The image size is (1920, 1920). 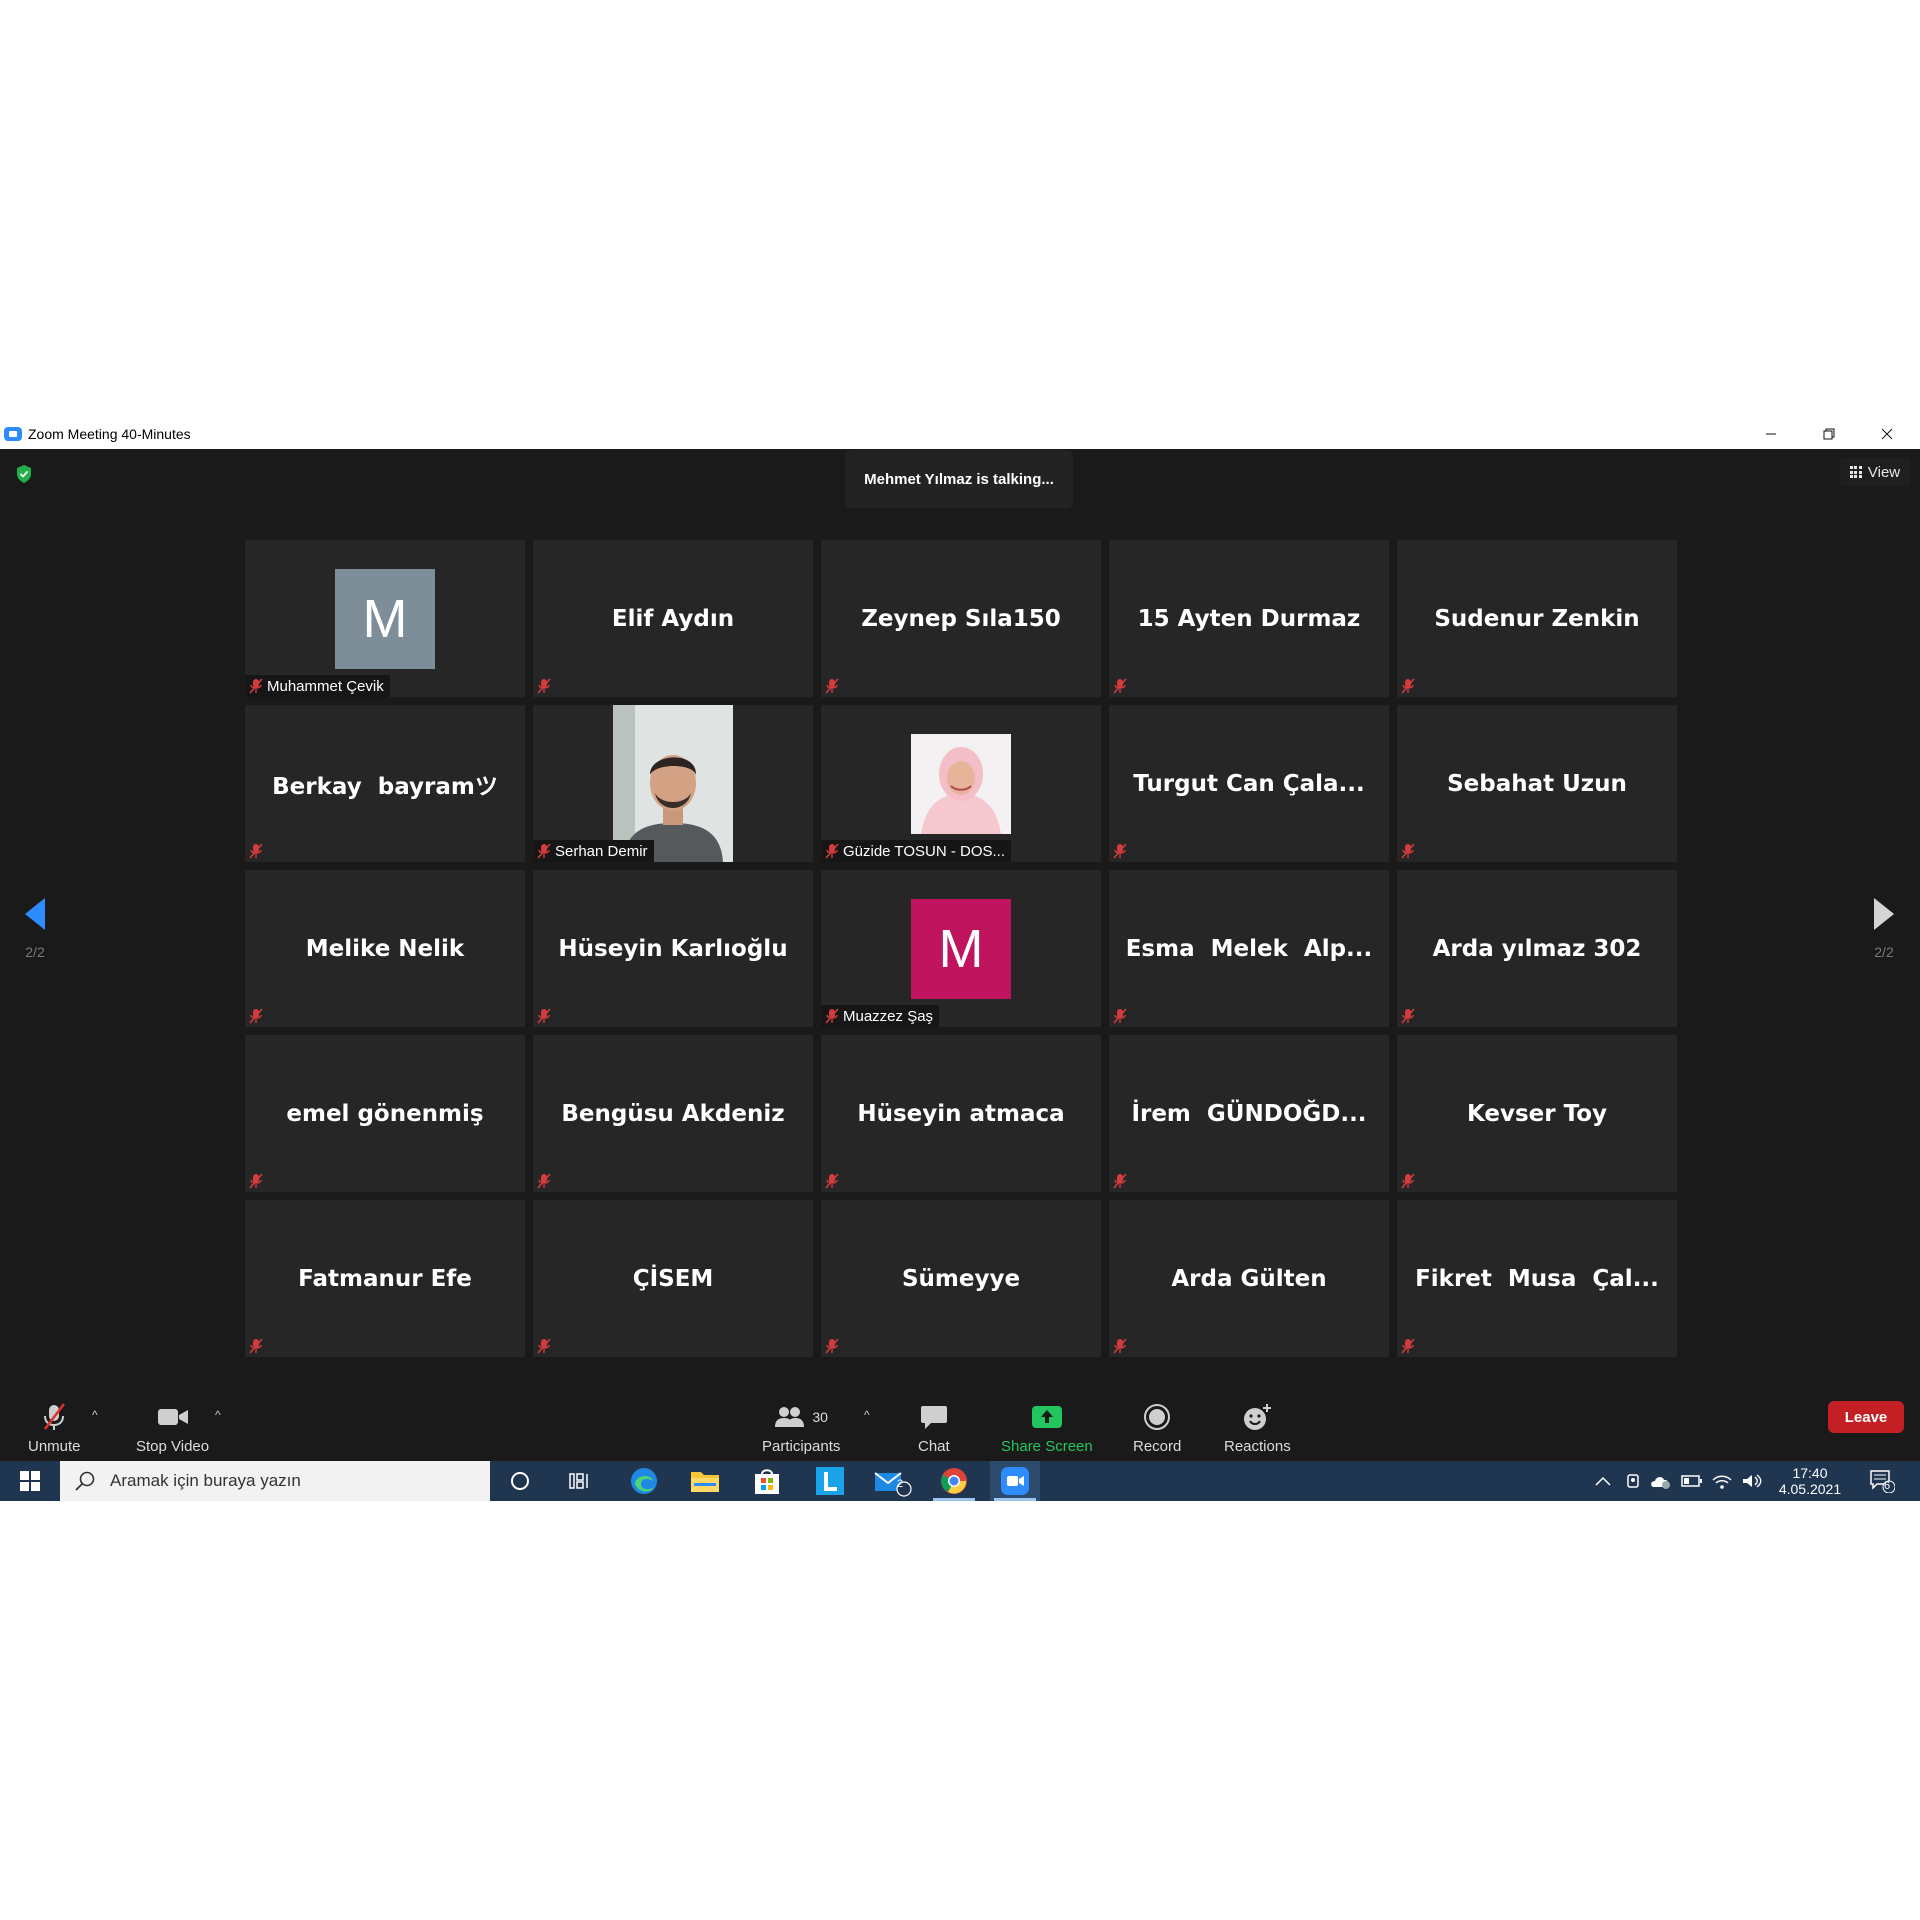 I want to click on participant-tile: Fatmanur Efe, so click(x=385, y=1278).